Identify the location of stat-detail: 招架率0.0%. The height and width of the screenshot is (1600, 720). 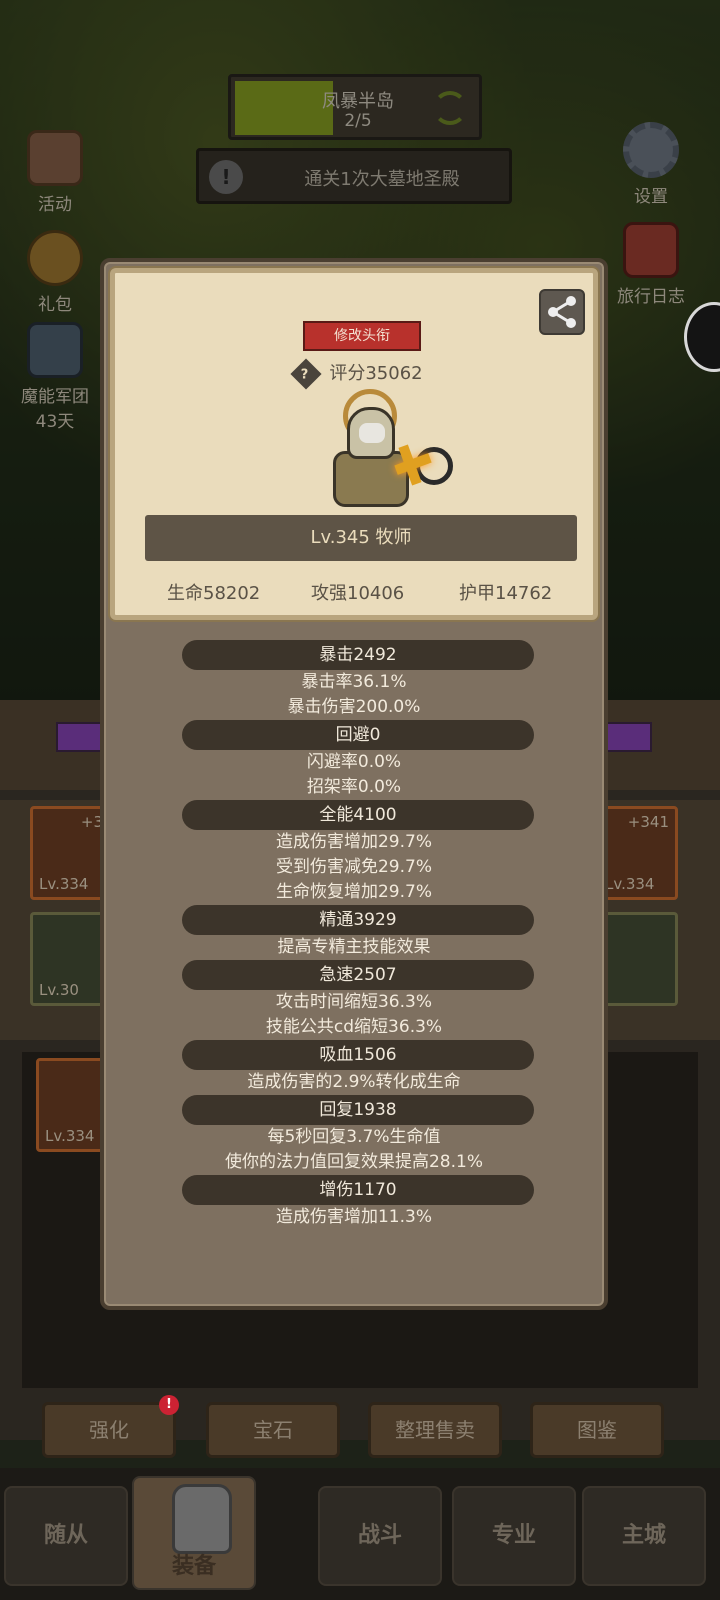
(354, 787).